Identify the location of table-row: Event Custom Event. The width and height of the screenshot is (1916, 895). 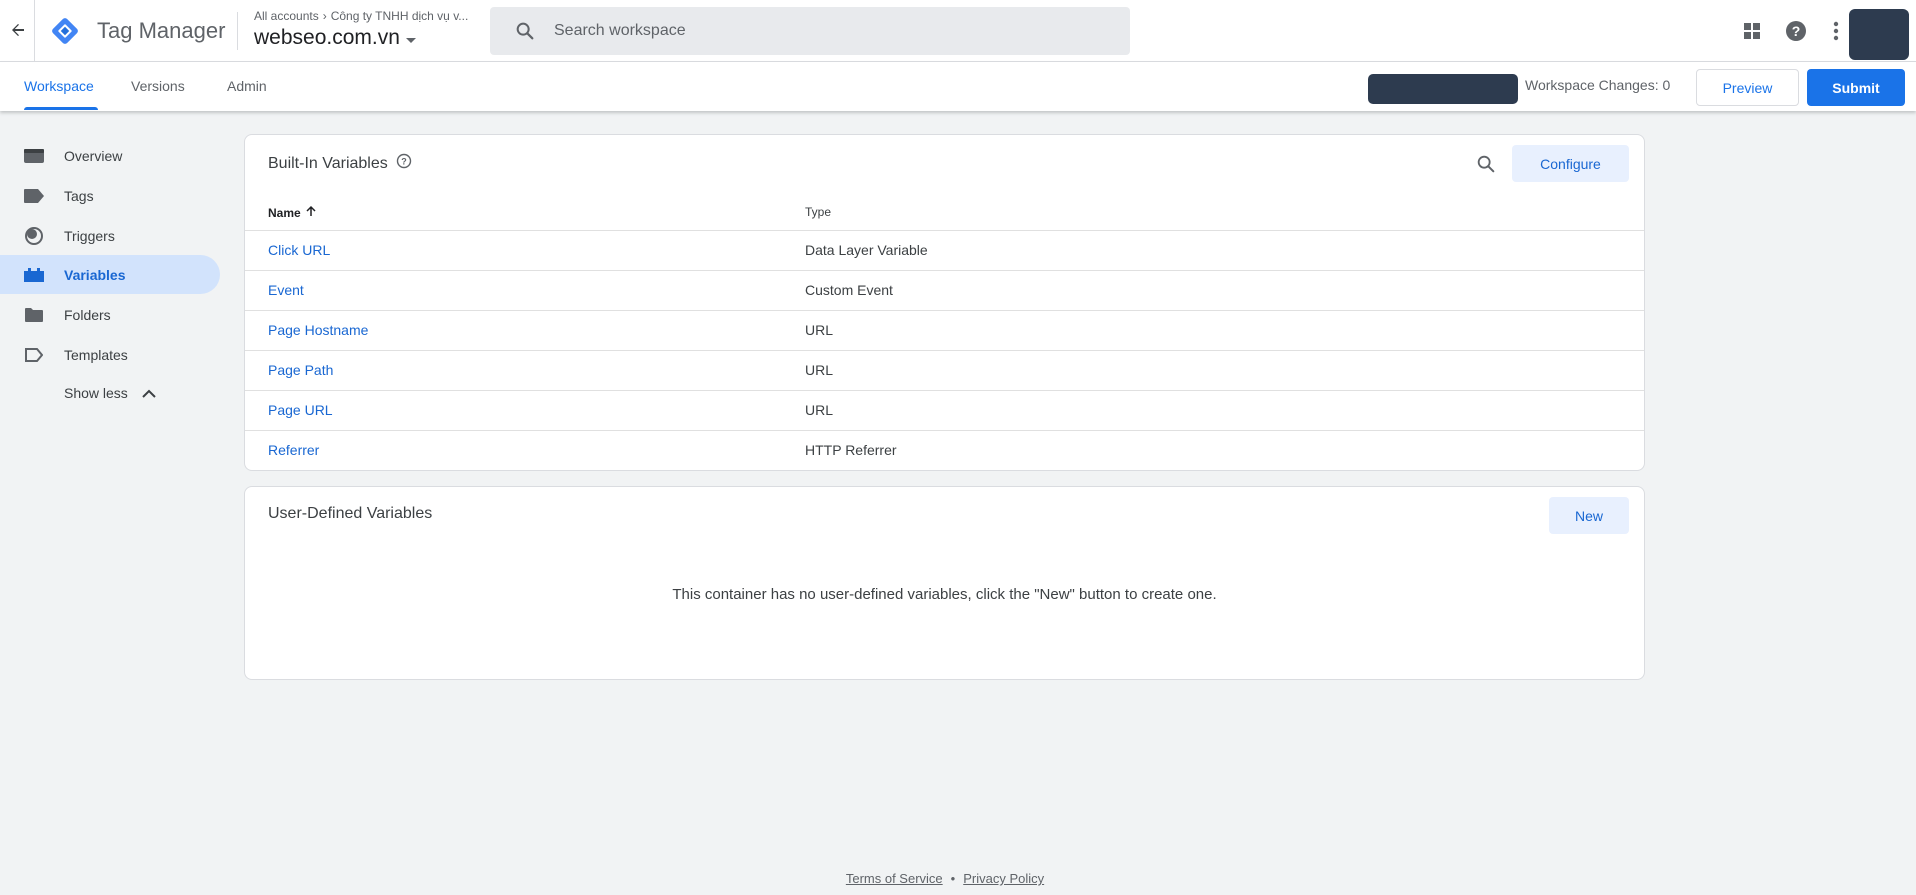
(944, 290).